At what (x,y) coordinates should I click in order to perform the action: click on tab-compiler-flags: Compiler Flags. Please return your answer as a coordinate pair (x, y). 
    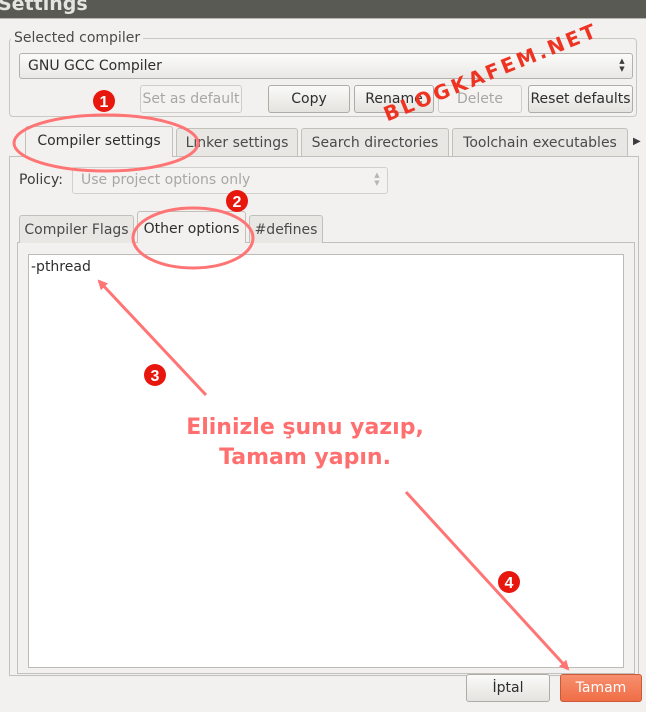
    Looking at the image, I should click on (76, 229).